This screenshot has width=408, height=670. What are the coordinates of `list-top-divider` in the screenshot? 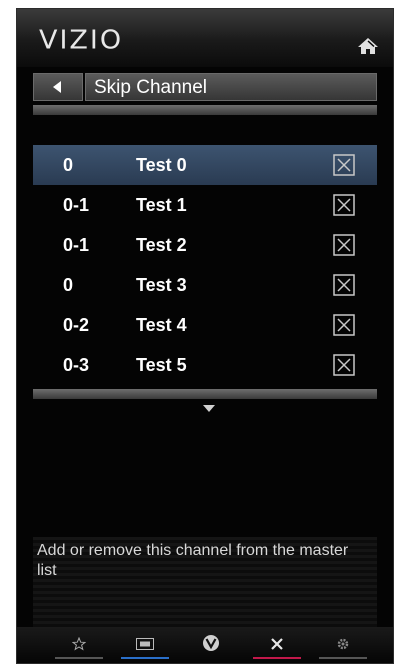 It's located at (205, 110).